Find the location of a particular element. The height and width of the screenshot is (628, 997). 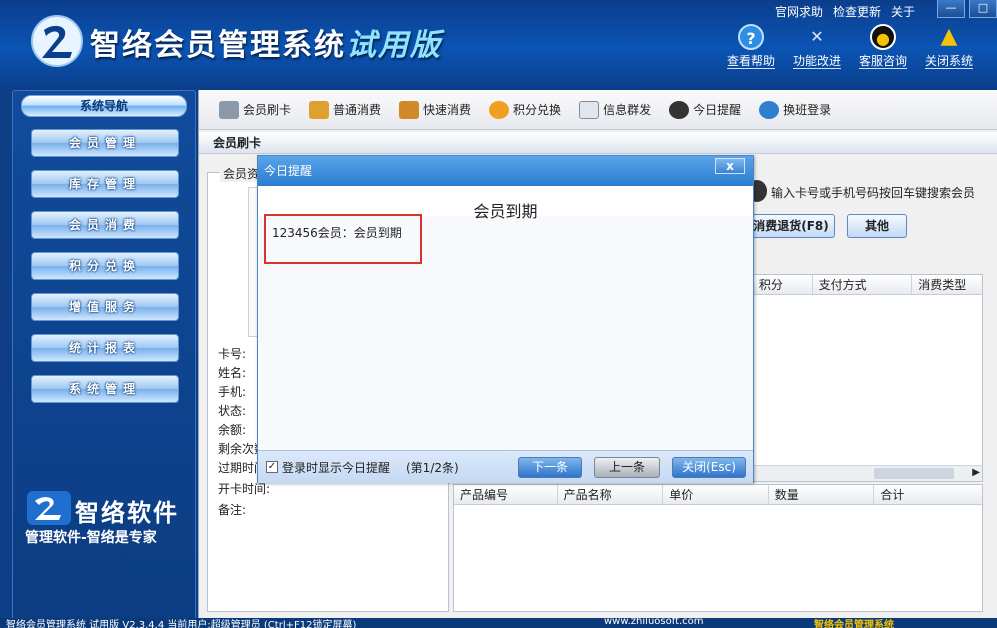

sidebar-item-inventory-management: 库存管理 is located at coordinates (105, 184).